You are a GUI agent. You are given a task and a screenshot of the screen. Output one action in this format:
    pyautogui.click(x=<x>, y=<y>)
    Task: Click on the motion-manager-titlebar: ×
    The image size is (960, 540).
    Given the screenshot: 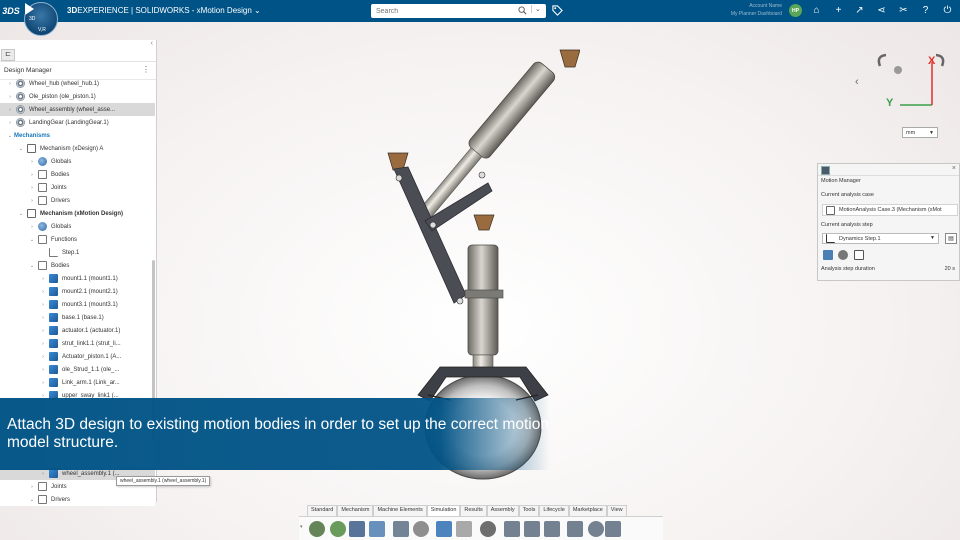 What is the action you would take?
    pyautogui.click(x=888, y=170)
    